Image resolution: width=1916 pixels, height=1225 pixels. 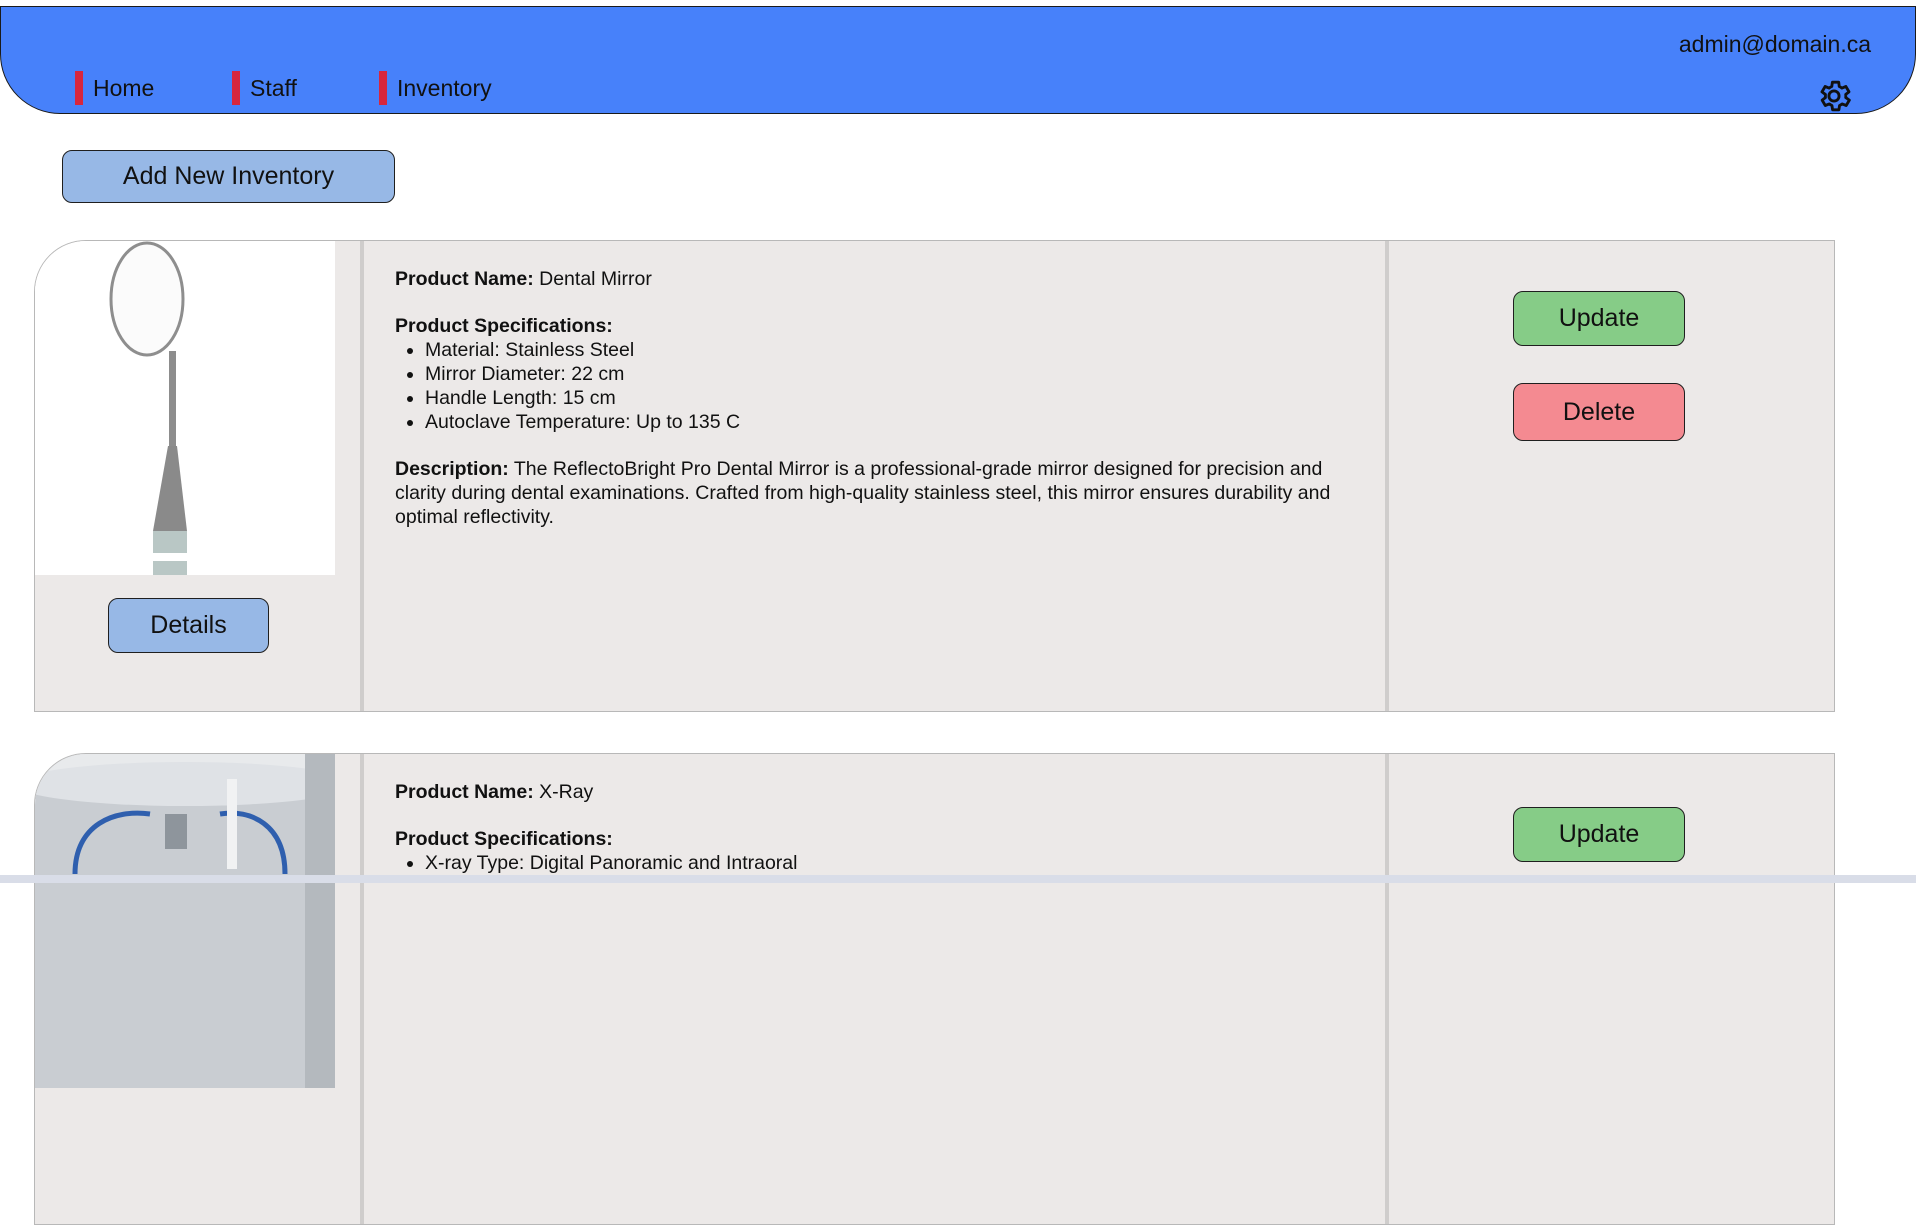 I want to click on nav-item-home: Home, so click(x=114, y=88).